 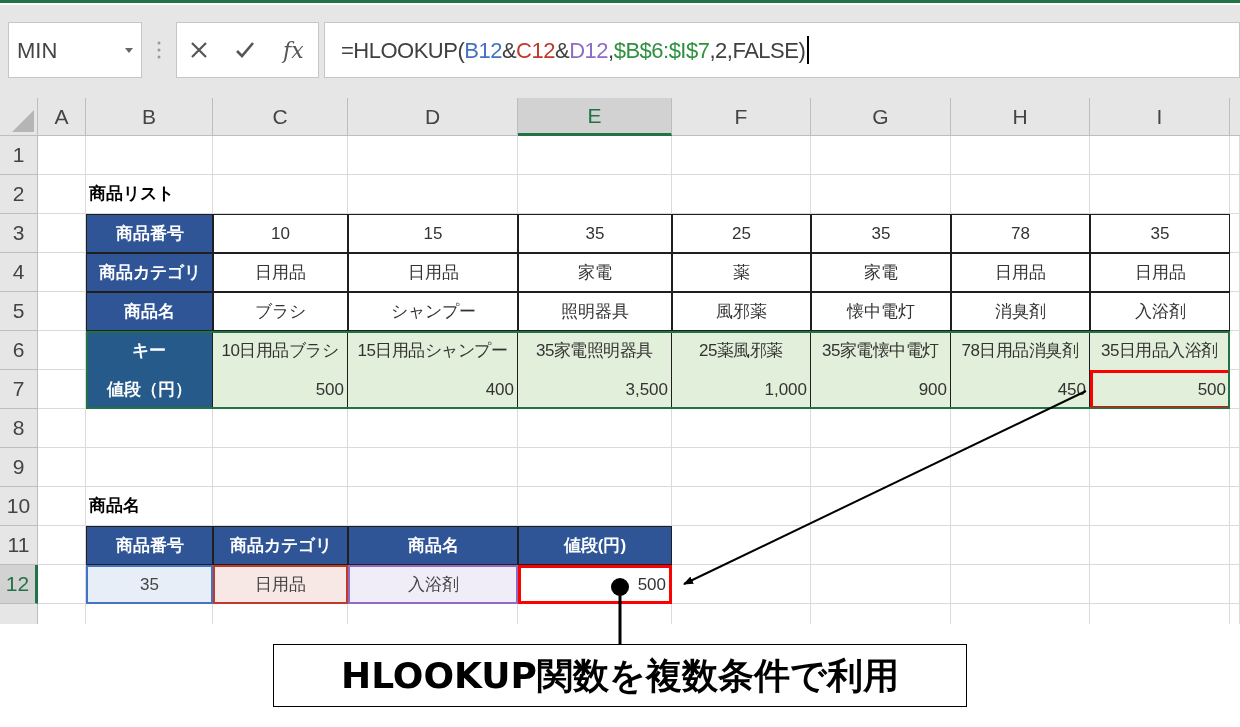 I want to click on table-cell: 風邪薬, so click(x=741, y=311).